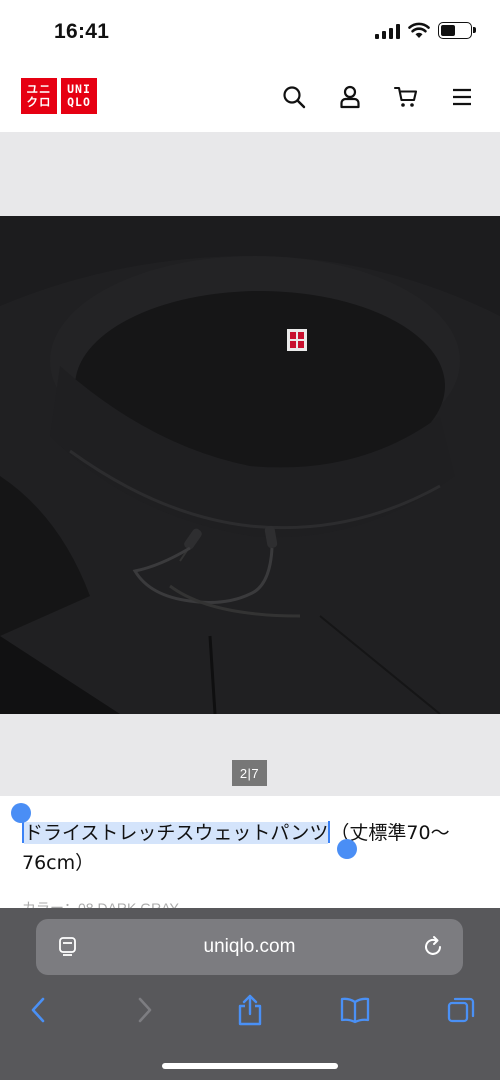 Image resolution: width=500 pixels, height=1080 pixels. I want to click on selection-start-handle, so click(21, 813).